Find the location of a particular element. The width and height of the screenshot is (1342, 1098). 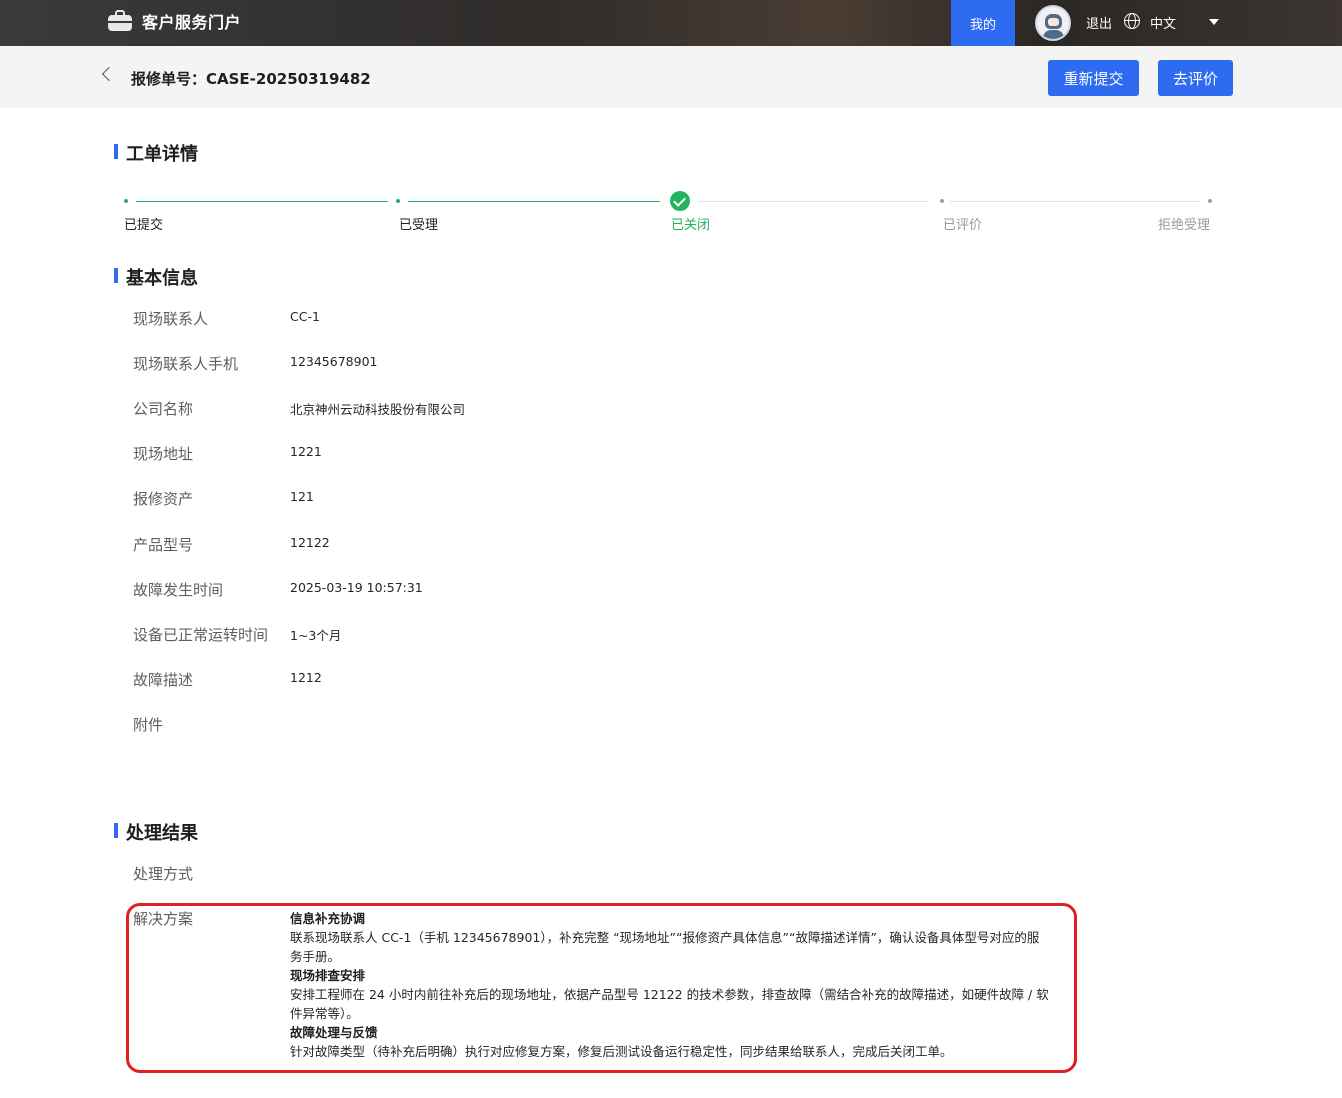

globe-icon is located at coordinates (1132, 21).